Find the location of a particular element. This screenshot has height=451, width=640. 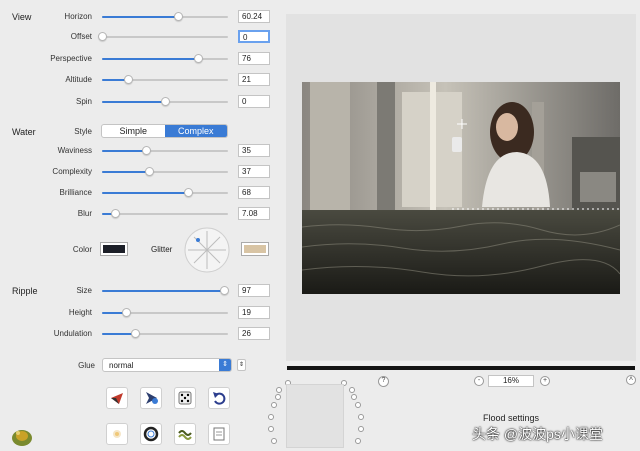

offset-field: 0 is located at coordinates (254, 36).